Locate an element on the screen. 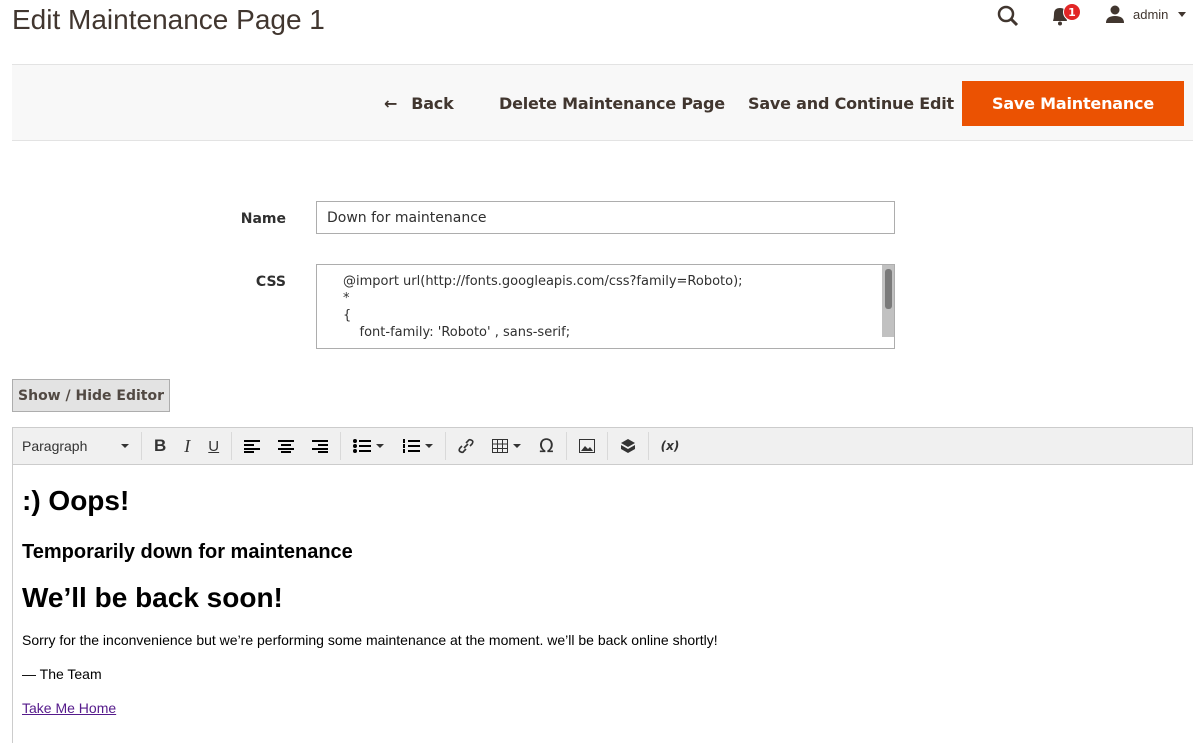 This screenshot has width=1193, height=743. arrow-left-icon: ← is located at coordinates (391, 103).